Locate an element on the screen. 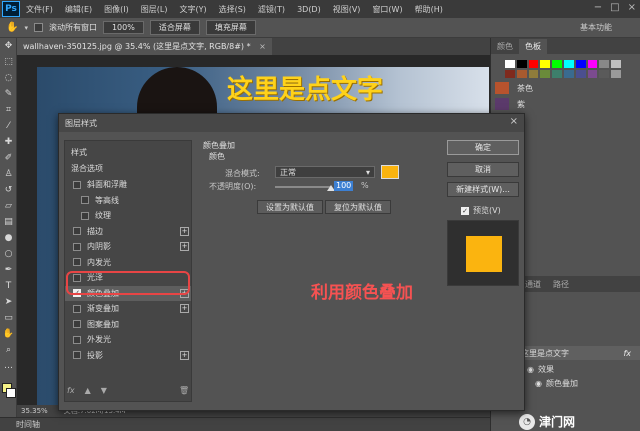 The width and height of the screenshot is (640, 431). tab-swatches: 色板 is located at coordinates (533, 46).